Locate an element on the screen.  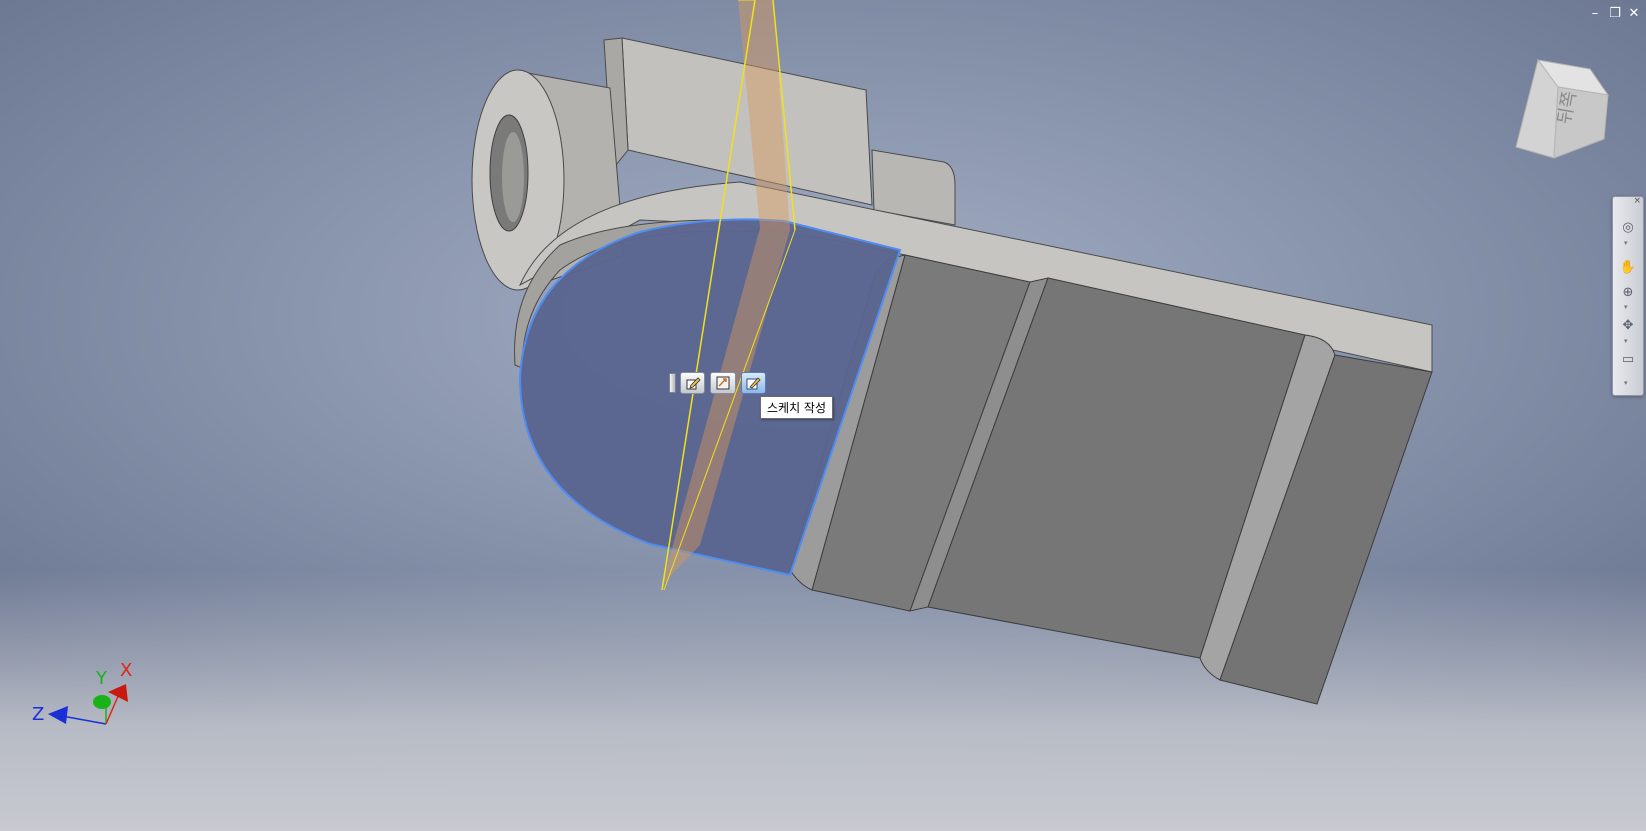
mini-toolbar-grip is located at coordinates (672, 383).